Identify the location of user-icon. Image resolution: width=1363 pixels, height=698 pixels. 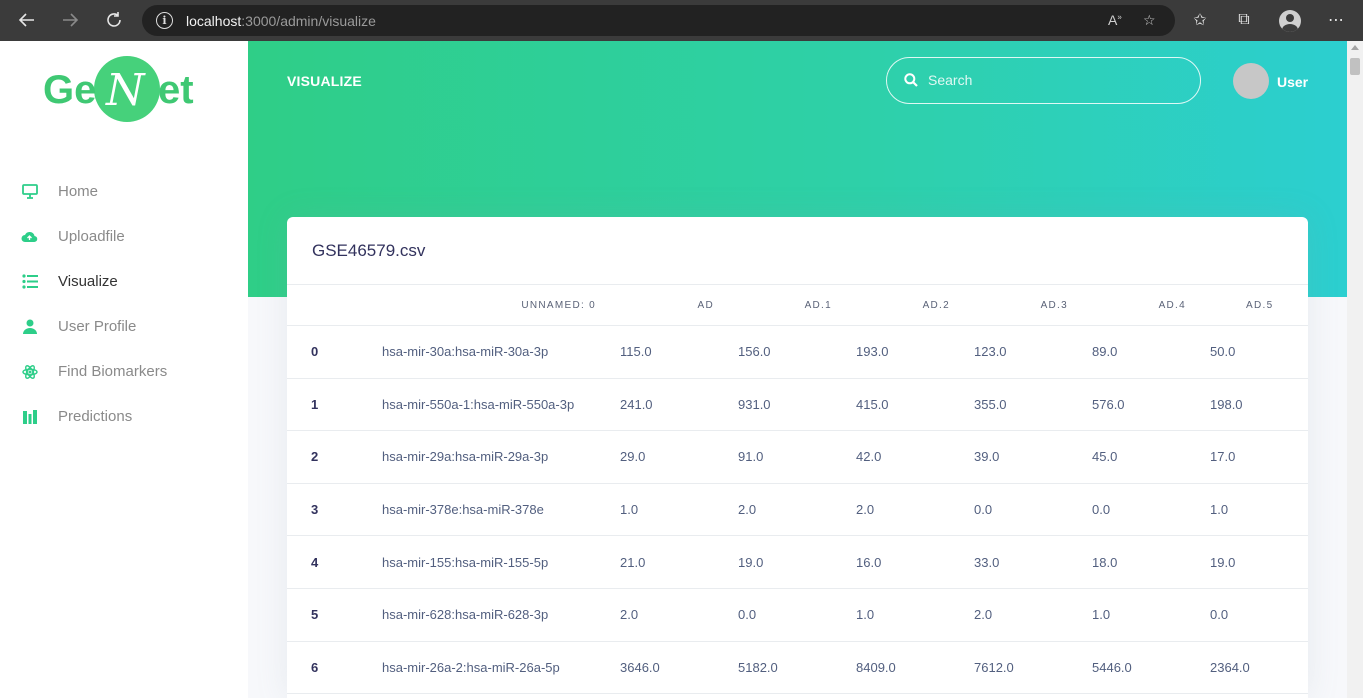
(29, 326).